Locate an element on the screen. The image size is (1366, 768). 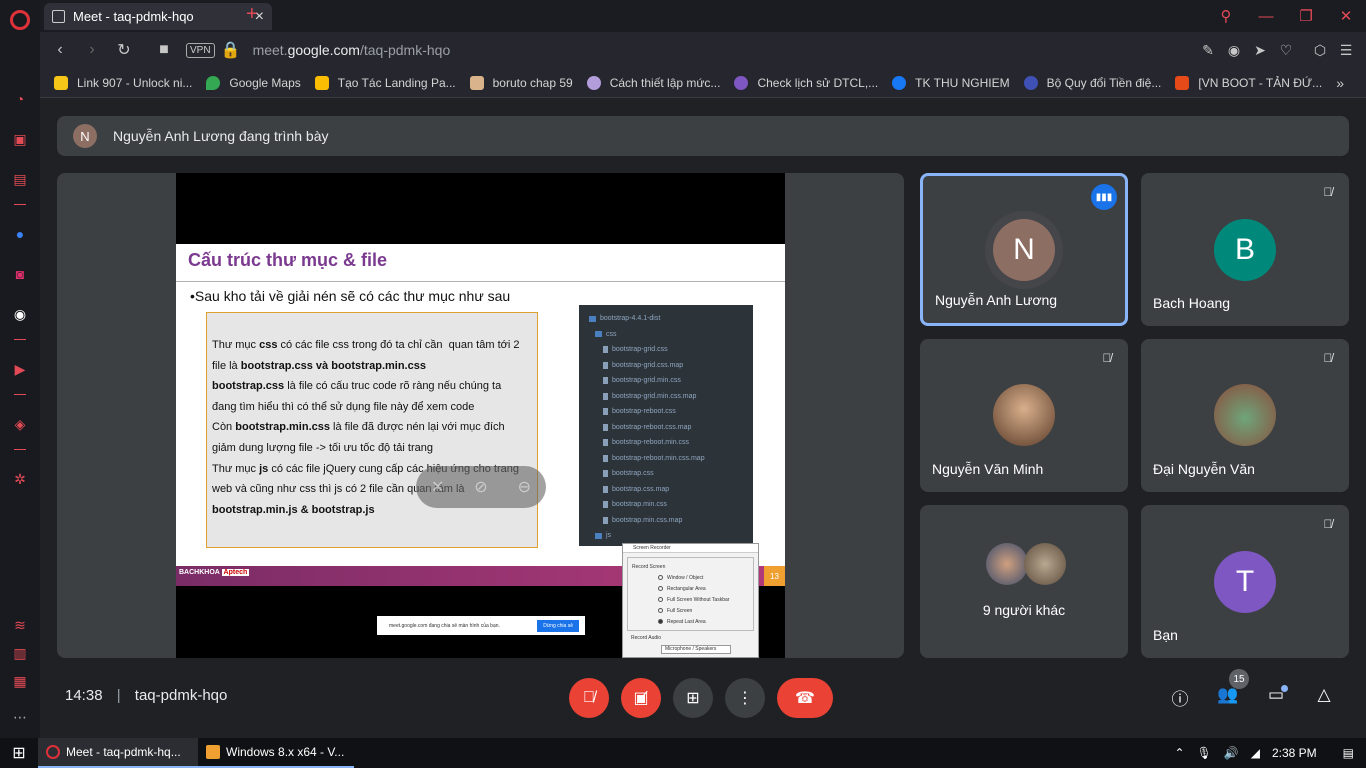
settings-icon: ✲ is located at coordinates (20, 479).